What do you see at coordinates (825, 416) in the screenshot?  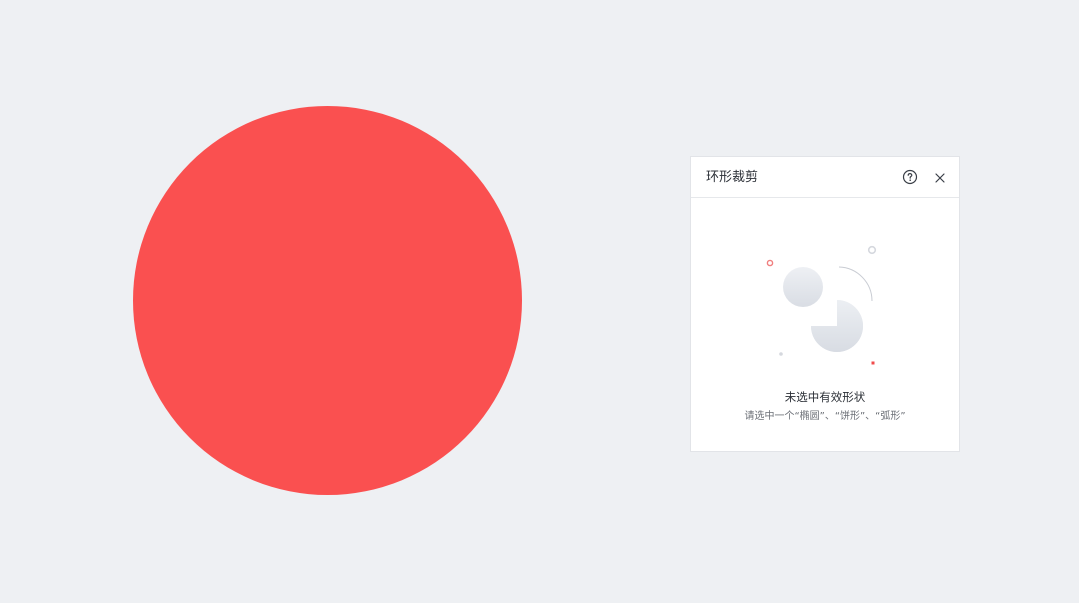 I see `empty-state-description: 请选中一个“椭圆”、“饼形”、“弧形”` at bounding box center [825, 416].